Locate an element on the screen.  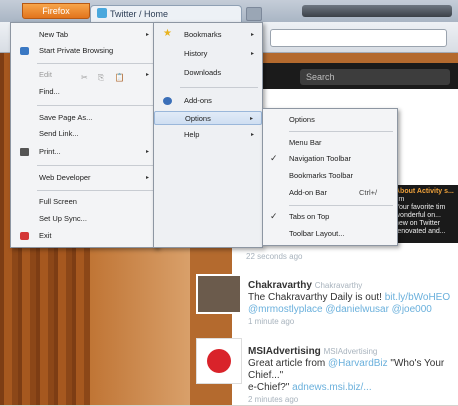
menu-item-add-on-bar: Add-on Bar Ctrl+/ is located at coordinates (330, 193).